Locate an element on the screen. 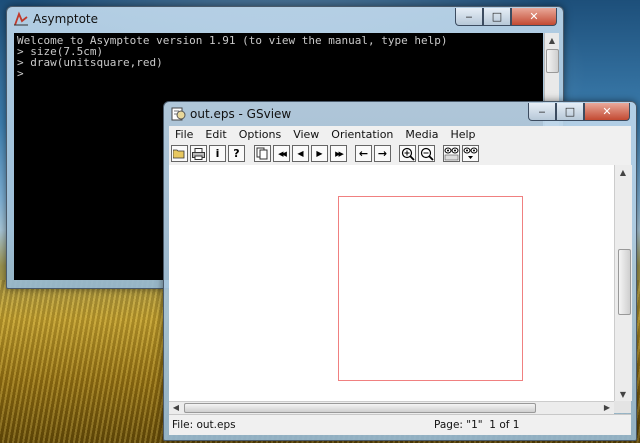 The image size is (640, 443). horizontal-scrollbar: ◀ ▶ is located at coordinates (391, 407).